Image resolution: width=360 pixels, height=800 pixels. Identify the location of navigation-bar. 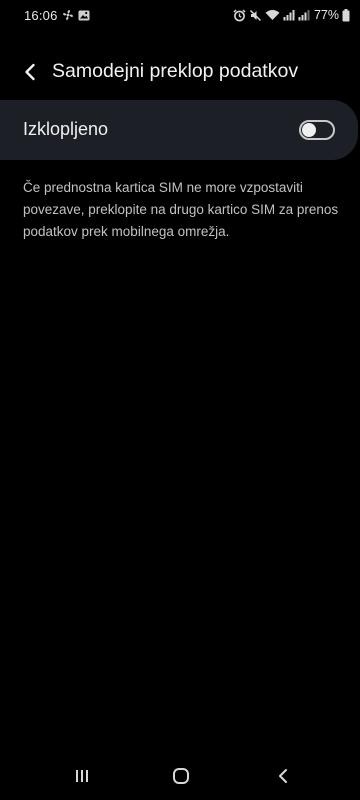
(180, 776).